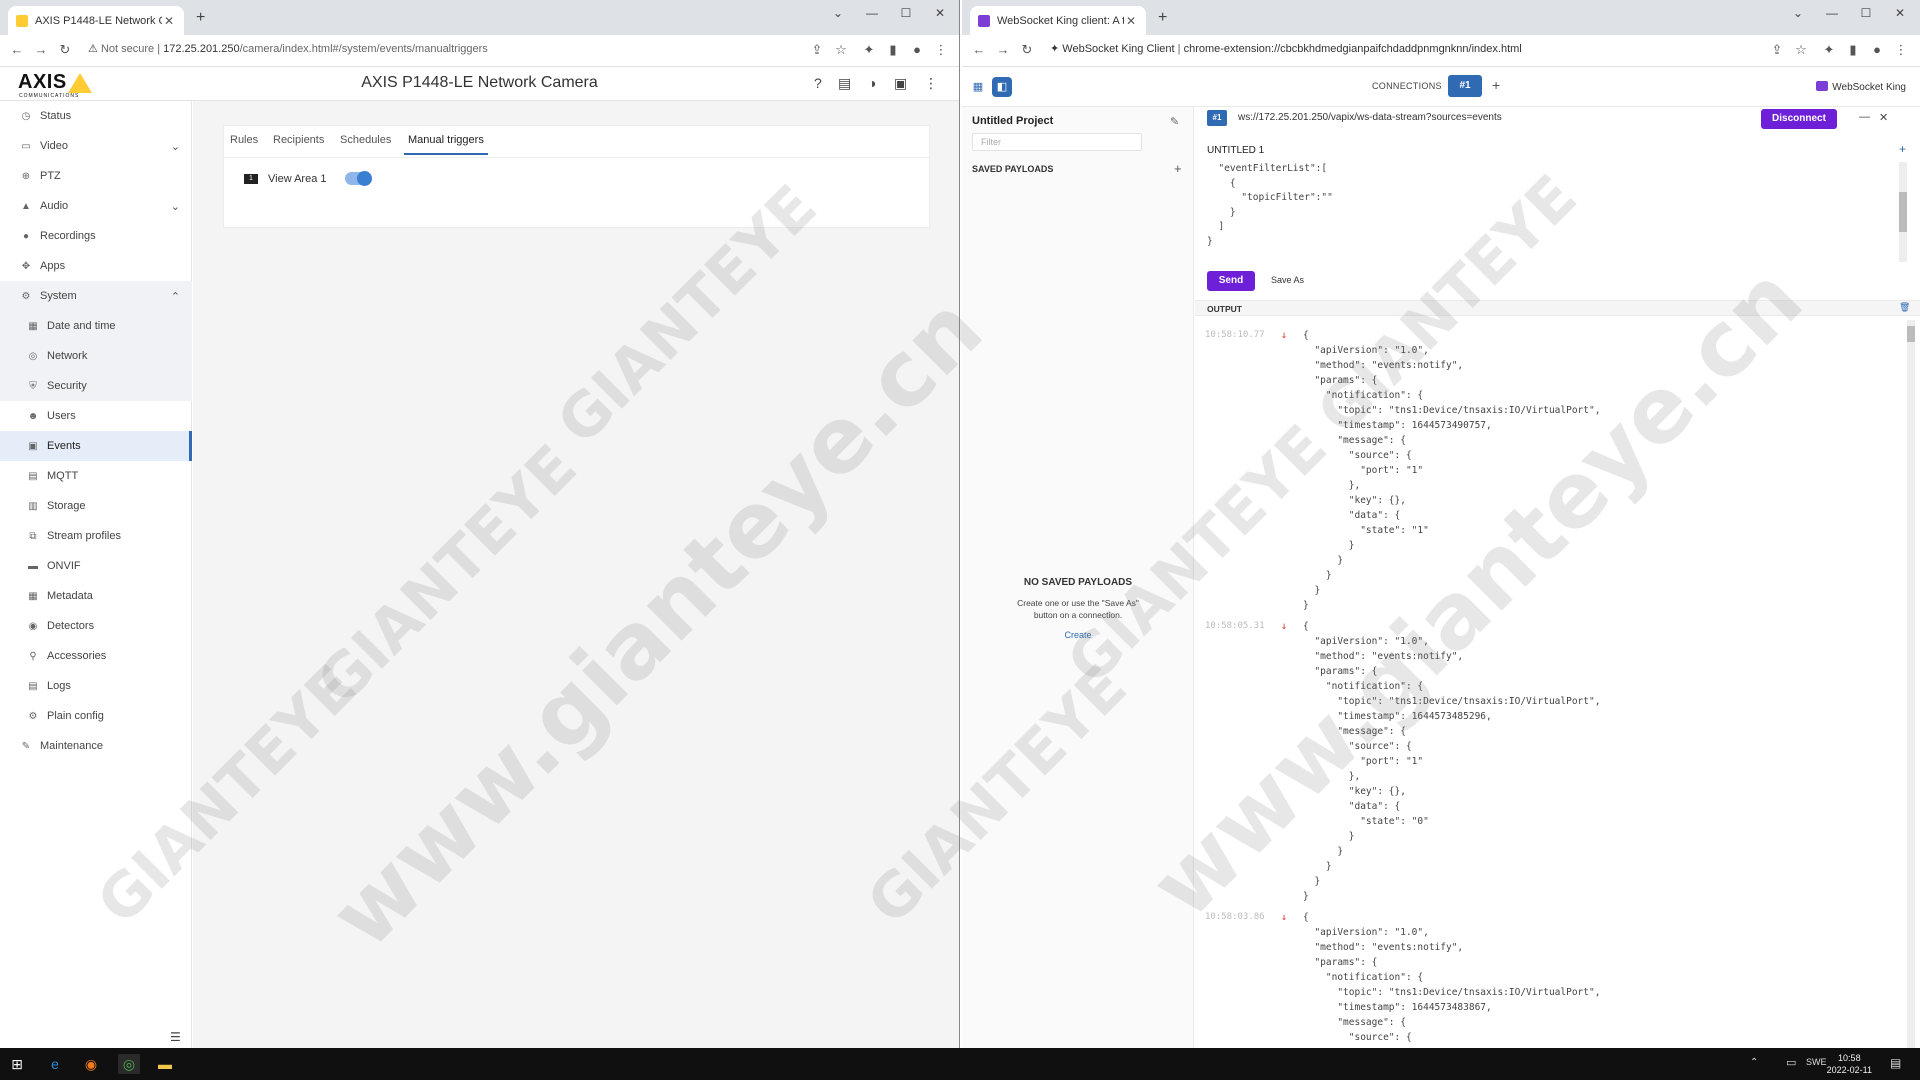 The width and height of the screenshot is (1920, 1080). What do you see at coordinates (244, 140) in the screenshot?
I see `tab-rules: Rules` at bounding box center [244, 140].